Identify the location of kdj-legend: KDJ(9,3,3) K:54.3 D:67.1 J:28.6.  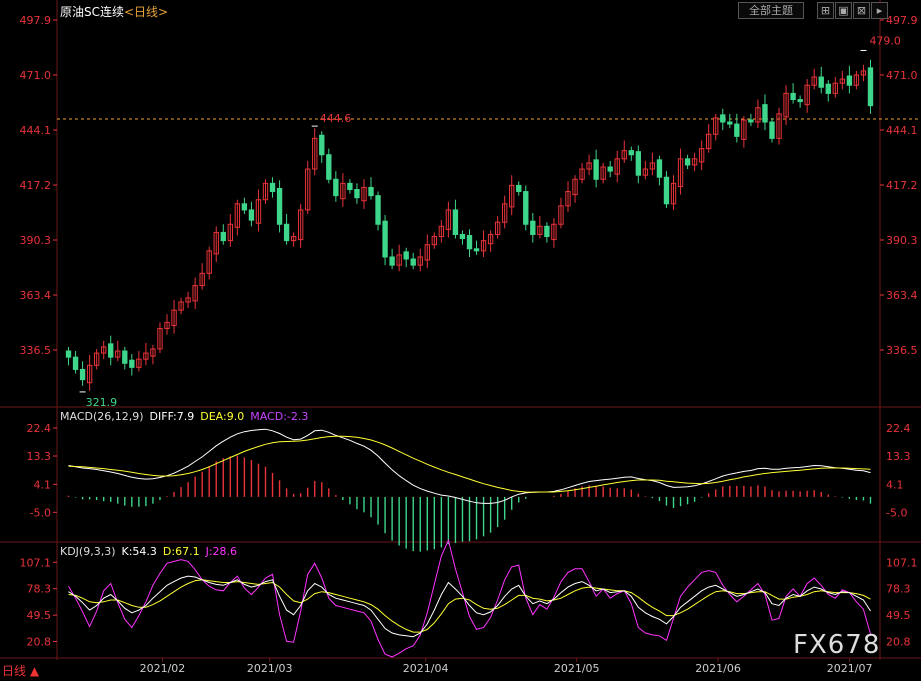
(151, 551).